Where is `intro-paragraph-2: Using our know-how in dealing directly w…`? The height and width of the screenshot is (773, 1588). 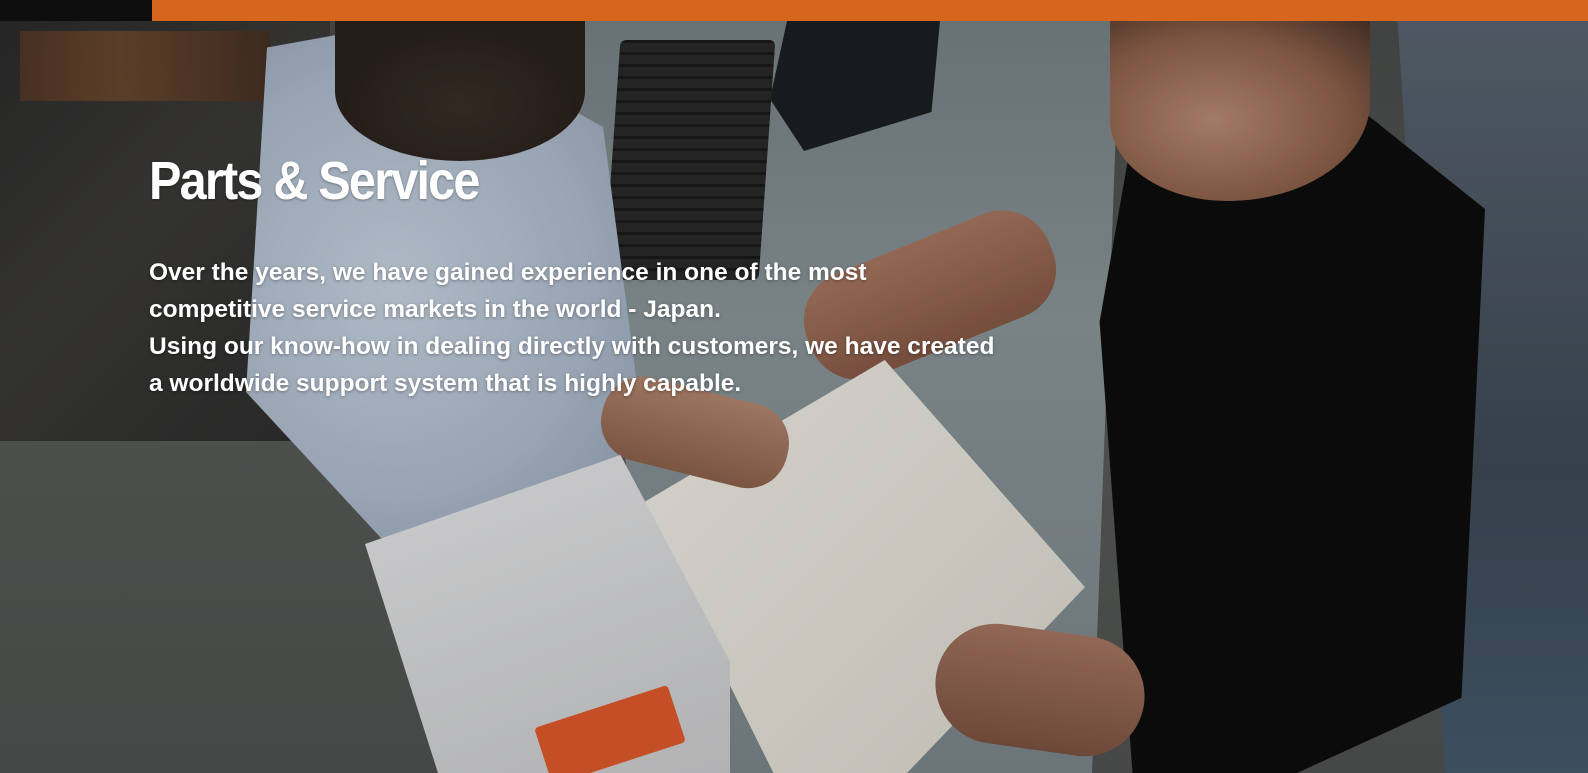
intro-paragraph-2: Using our know-how in dealing directly w… is located at coordinates (572, 365).